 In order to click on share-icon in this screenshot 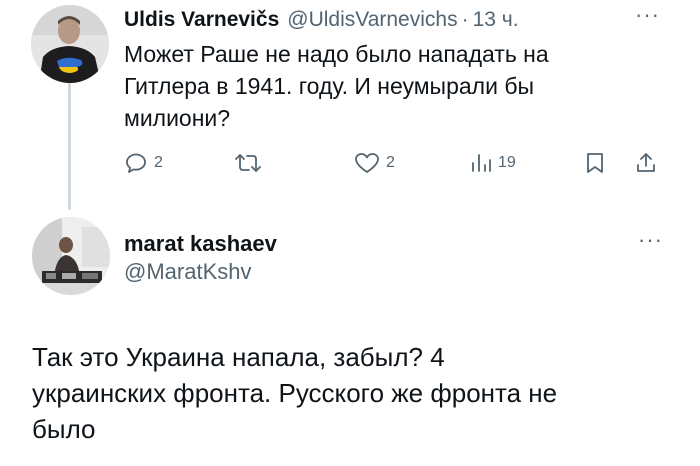, I will do `click(646, 162)`.